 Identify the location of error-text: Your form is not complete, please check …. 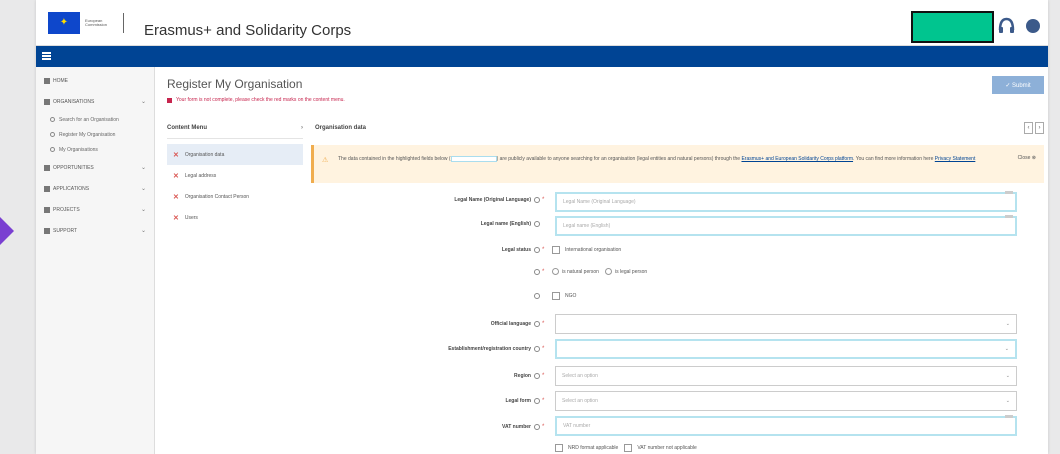
(260, 100).